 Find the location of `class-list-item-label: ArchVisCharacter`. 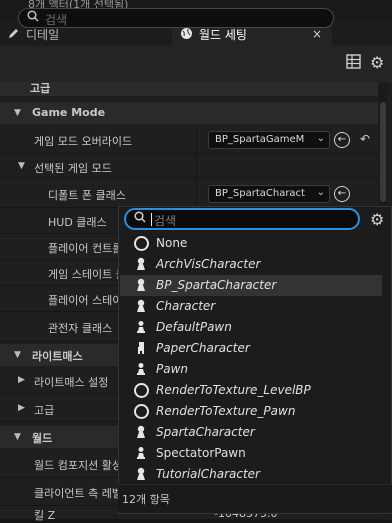

class-list-item-label: ArchVisCharacter is located at coordinates (208, 264).